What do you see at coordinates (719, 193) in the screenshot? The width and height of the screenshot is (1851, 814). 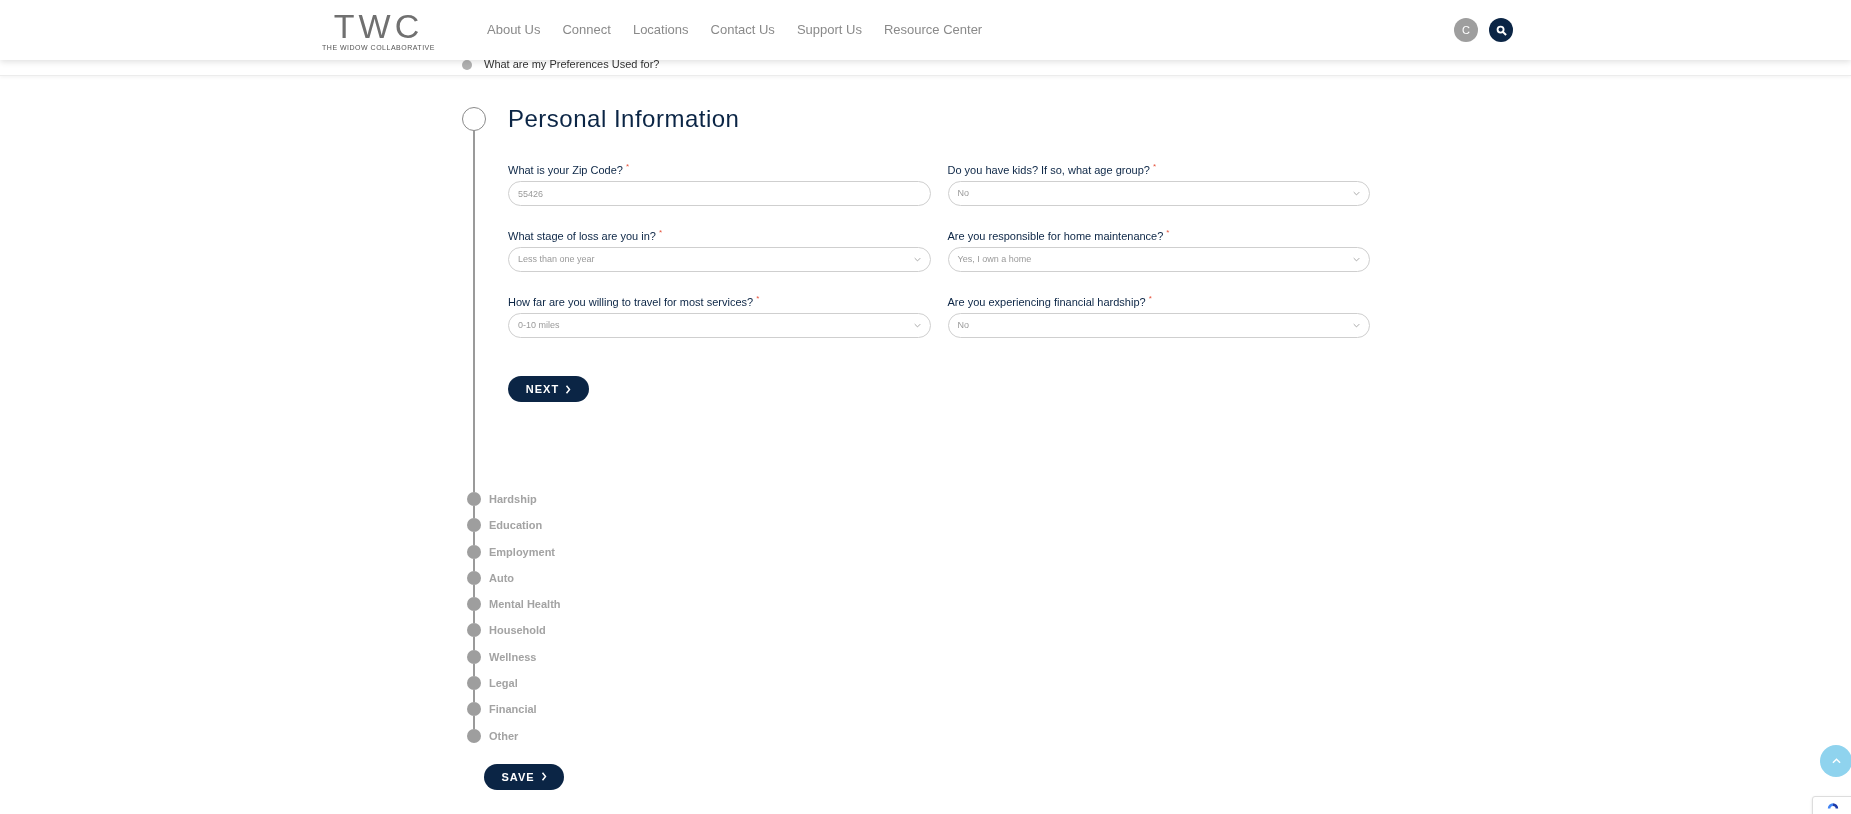 I see `zip-code-field: 55426` at bounding box center [719, 193].